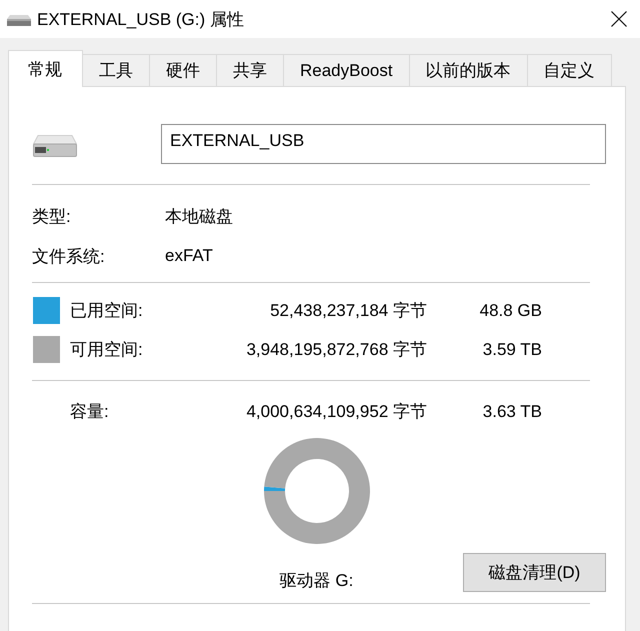 The height and width of the screenshot is (631, 640). What do you see at coordinates (51, 217) in the screenshot?
I see `property-label: 类型:` at bounding box center [51, 217].